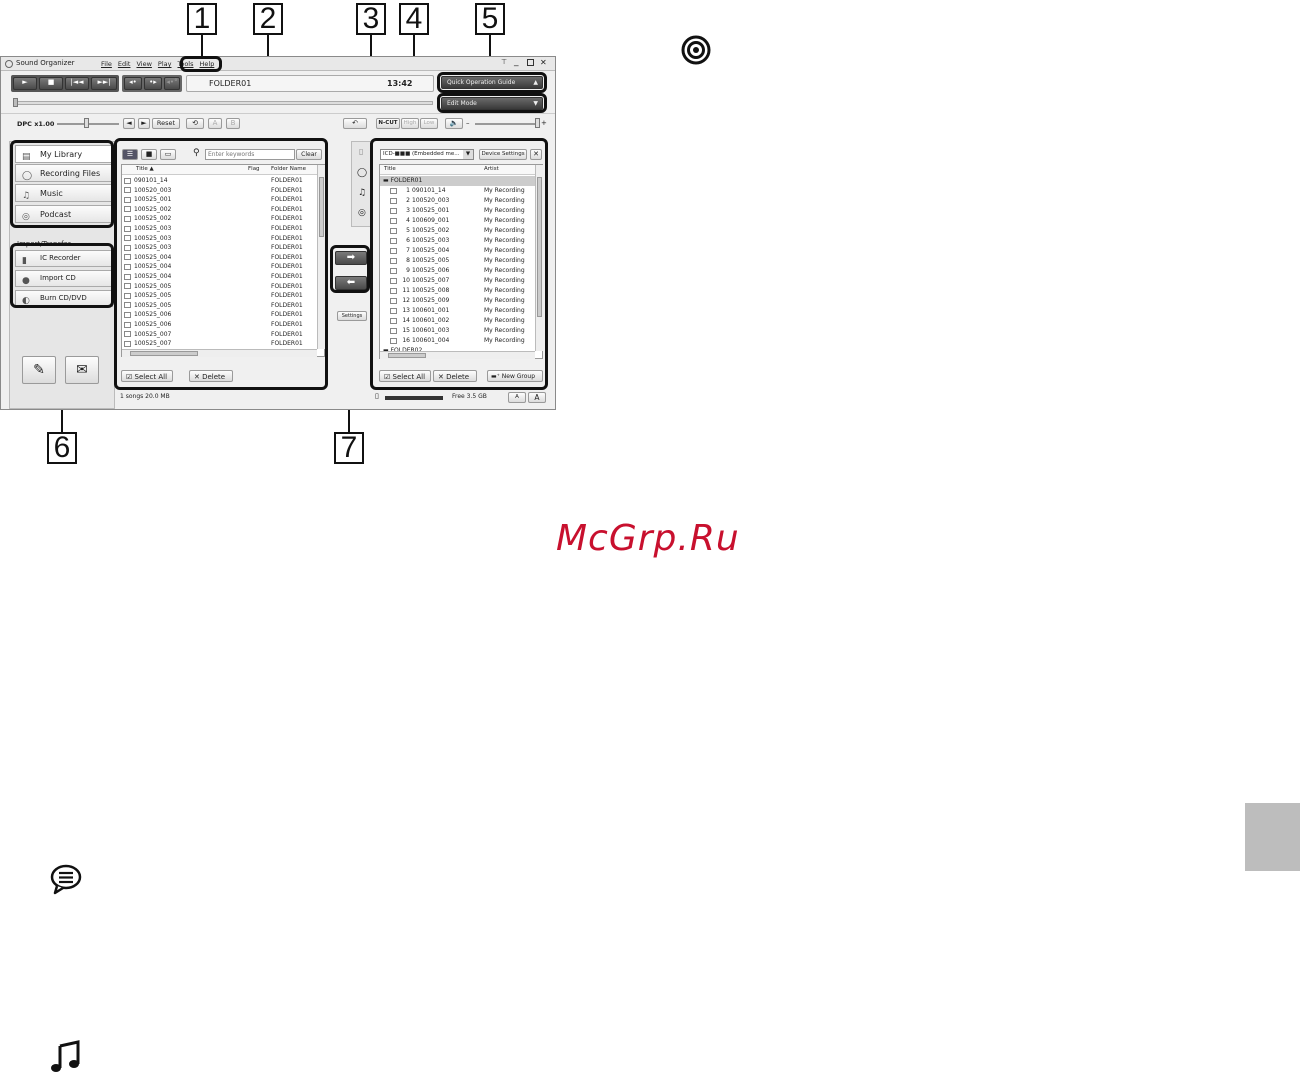  Describe the element at coordinates (202, 19) in the screenshot. I see `callout-1: 1` at that location.